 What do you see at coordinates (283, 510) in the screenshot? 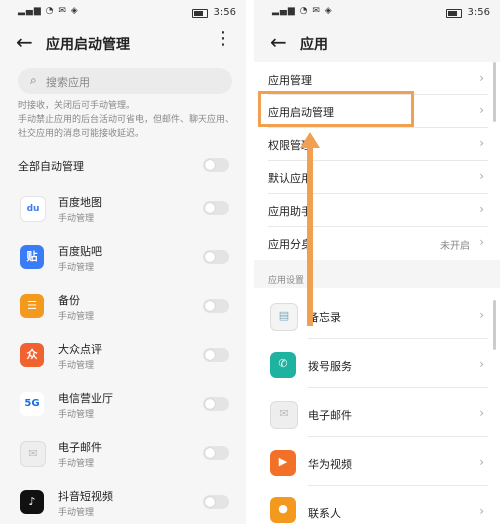
I see `contacts-icon: ●` at bounding box center [283, 510].